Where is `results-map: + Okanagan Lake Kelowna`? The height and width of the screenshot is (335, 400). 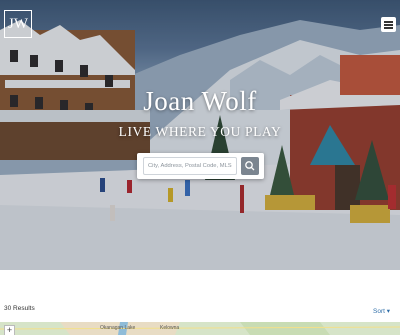
results-map: + Okanagan Lake Kelowna is located at coordinates (200, 328).